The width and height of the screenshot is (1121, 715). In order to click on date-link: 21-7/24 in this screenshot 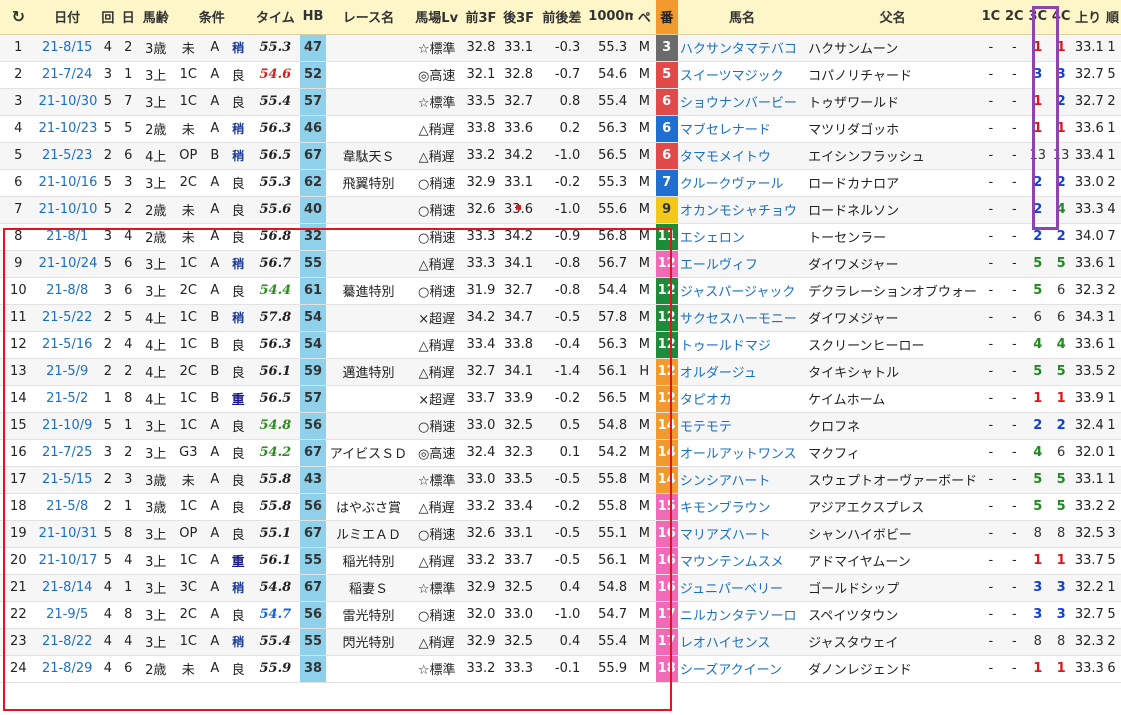, I will do `click(67, 75)`.